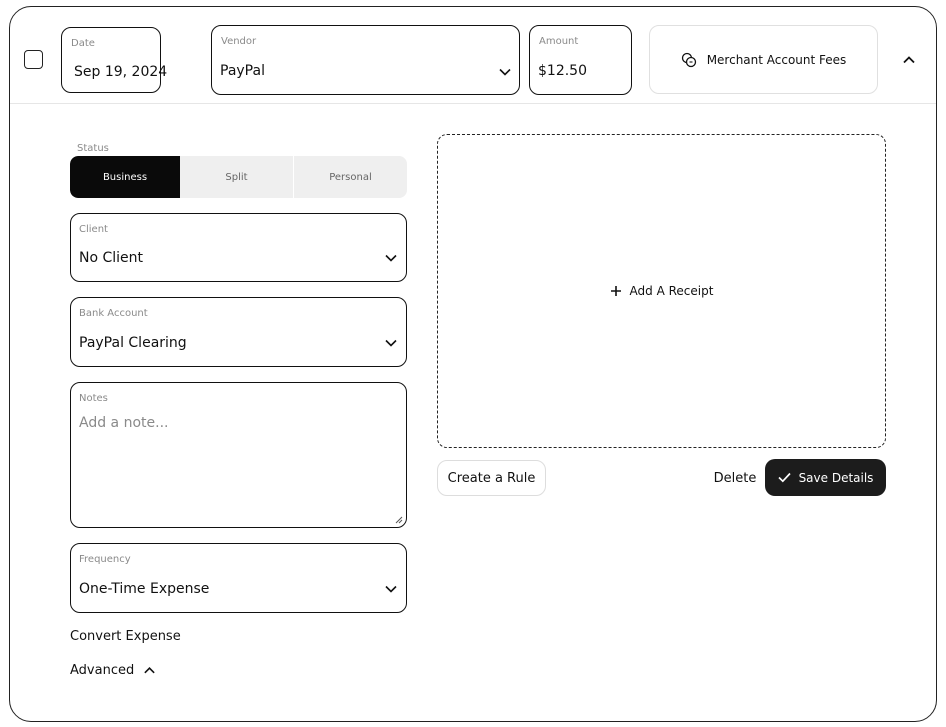  Describe the element at coordinates (113, 313) in the screenshot. I see `bank-account-label: Bank Account` at that location.